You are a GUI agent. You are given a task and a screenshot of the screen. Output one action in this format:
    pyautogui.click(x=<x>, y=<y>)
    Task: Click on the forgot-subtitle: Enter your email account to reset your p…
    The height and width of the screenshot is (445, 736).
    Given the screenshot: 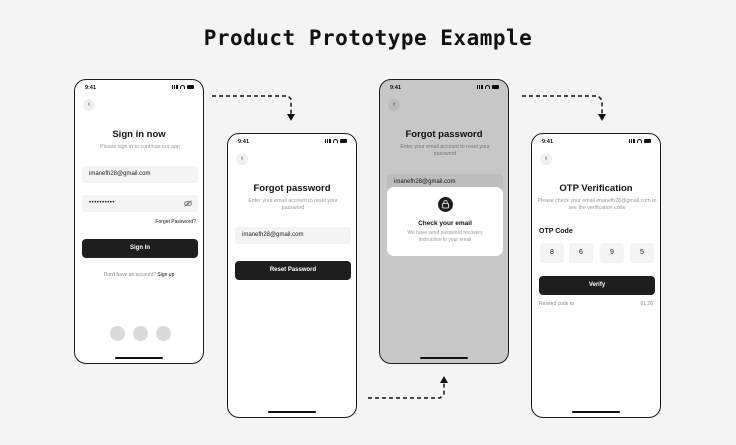 What is the action you would take?
    pyautogui.click(x=293, y=204)
    